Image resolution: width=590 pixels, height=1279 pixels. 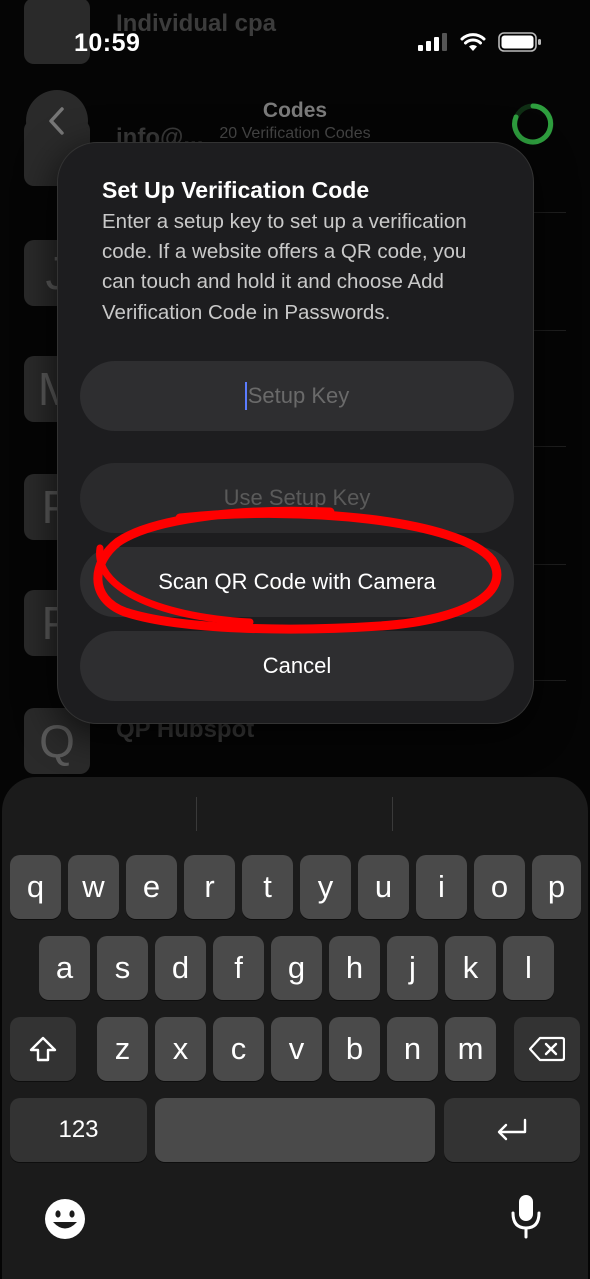 What do you see at coordinates (180, 1049) in the screenshot?
I see `key-x: x` at bounding box center [180, 1049].